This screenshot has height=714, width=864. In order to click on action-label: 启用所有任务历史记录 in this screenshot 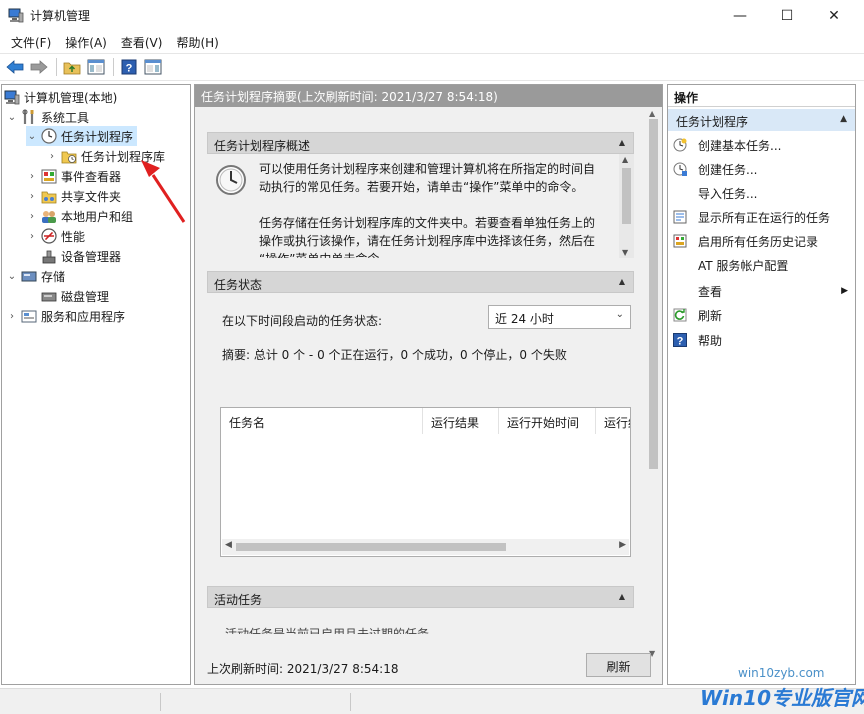, I will do `click(758, 241)`.